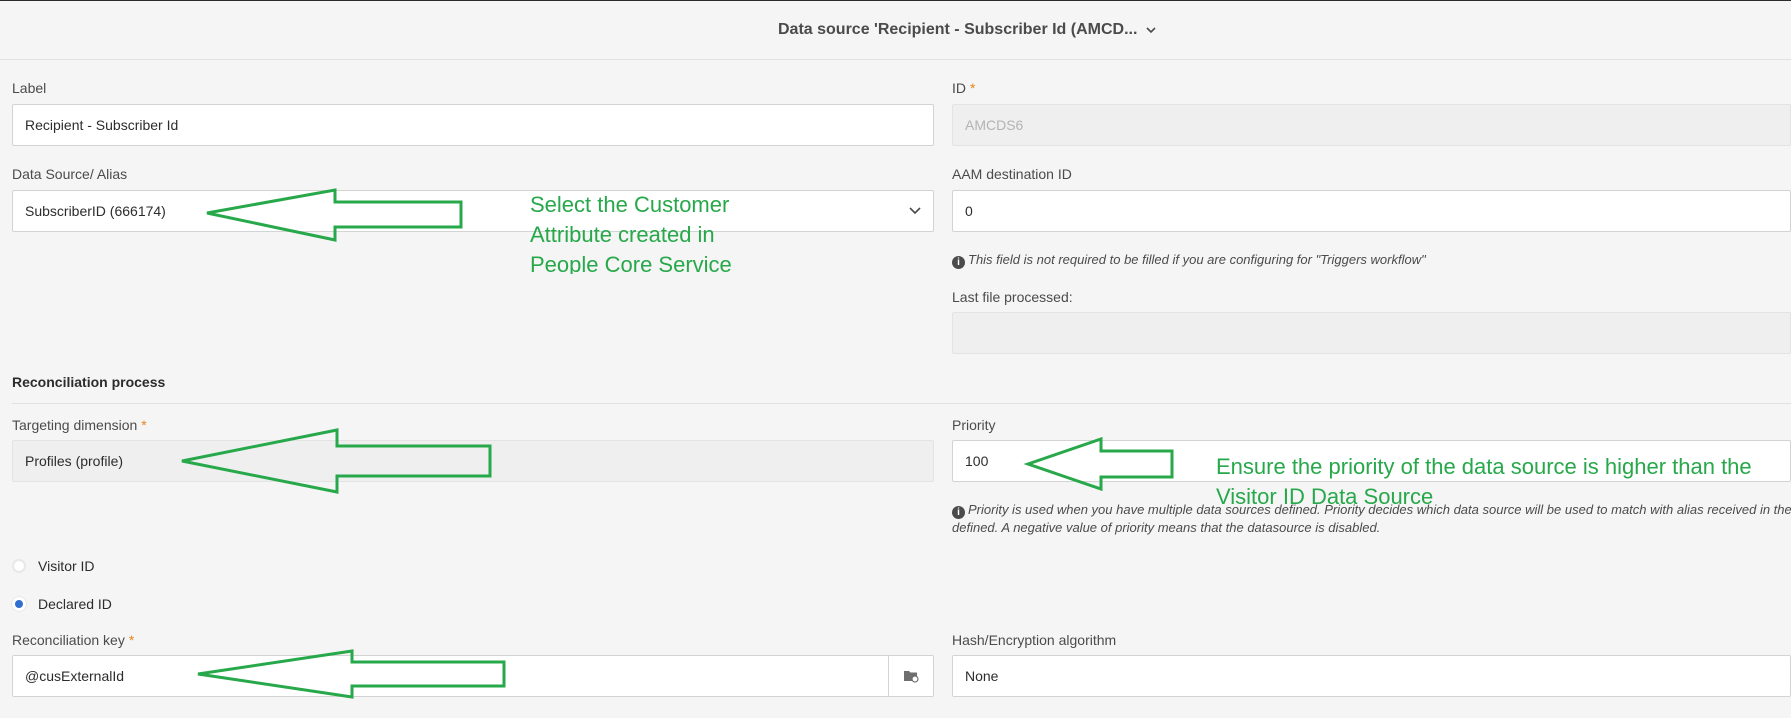  What do you see at coordinates (631, 263) in the screenshot?
I see `annotation-line: People Core Service` at bounding box center [631, 263].